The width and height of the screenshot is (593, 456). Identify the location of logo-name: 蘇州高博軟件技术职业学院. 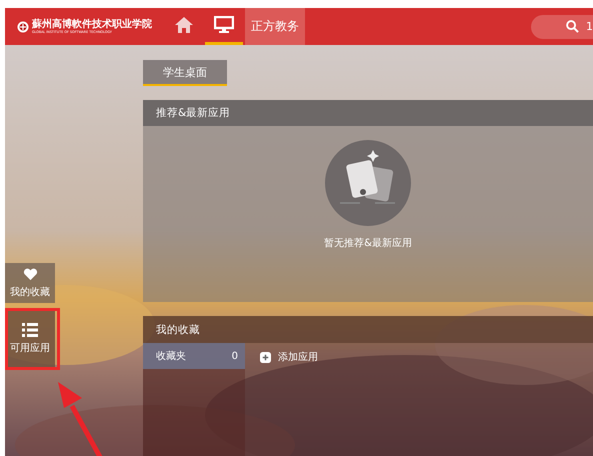
(92, 24).